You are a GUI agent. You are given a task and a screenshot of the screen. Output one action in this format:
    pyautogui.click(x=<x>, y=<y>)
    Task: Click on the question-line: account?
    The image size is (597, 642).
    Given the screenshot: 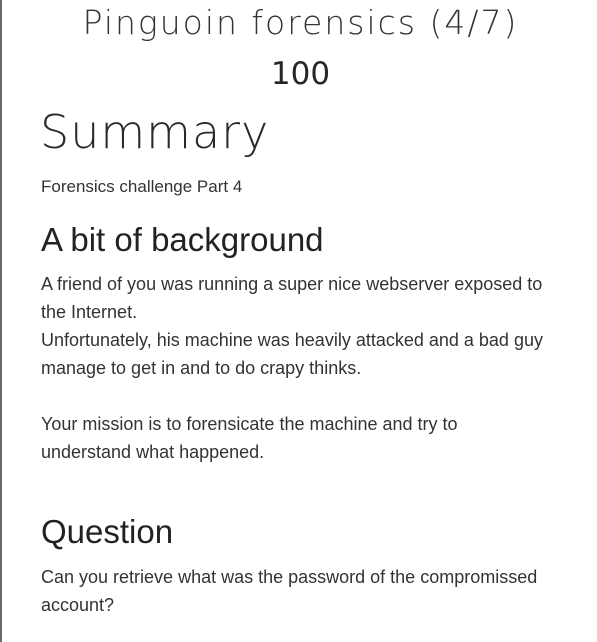 What is the action you would take?
    pyautogui.click(x=78, y=605)
    